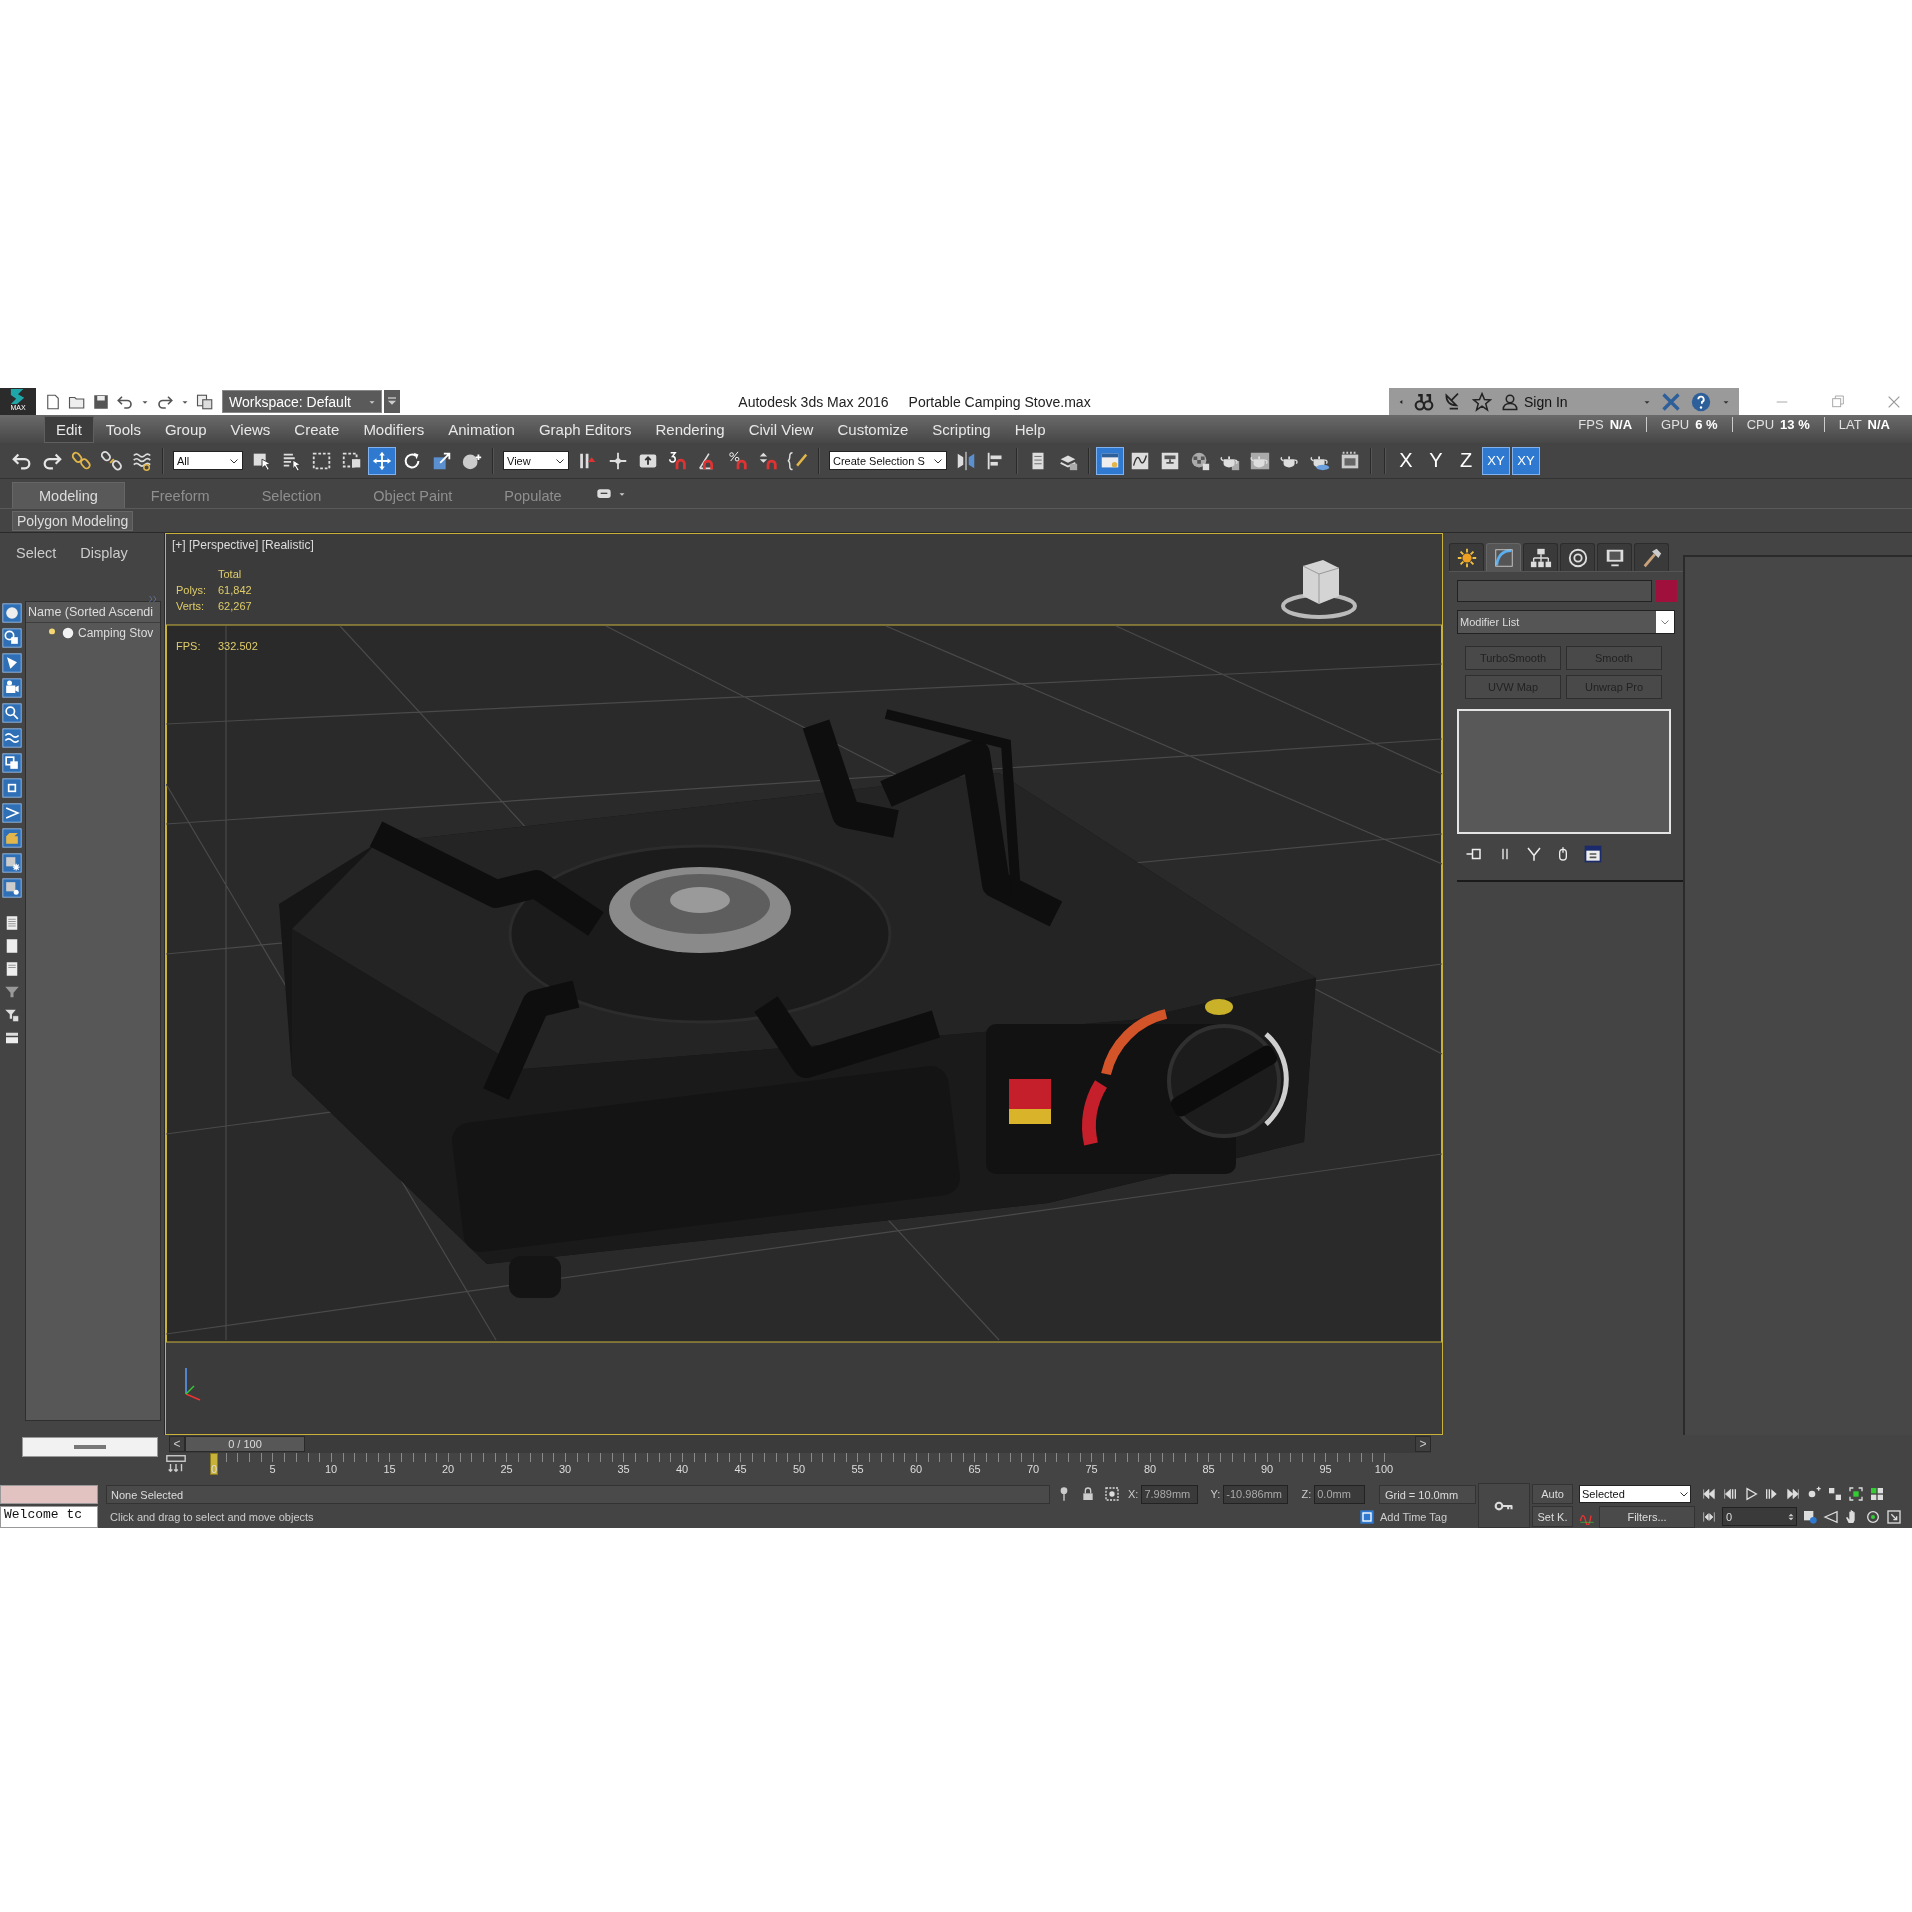 This screenshot has width=1912, height=1912. I want to click on explorer-menu: Select, so click(36, 559).